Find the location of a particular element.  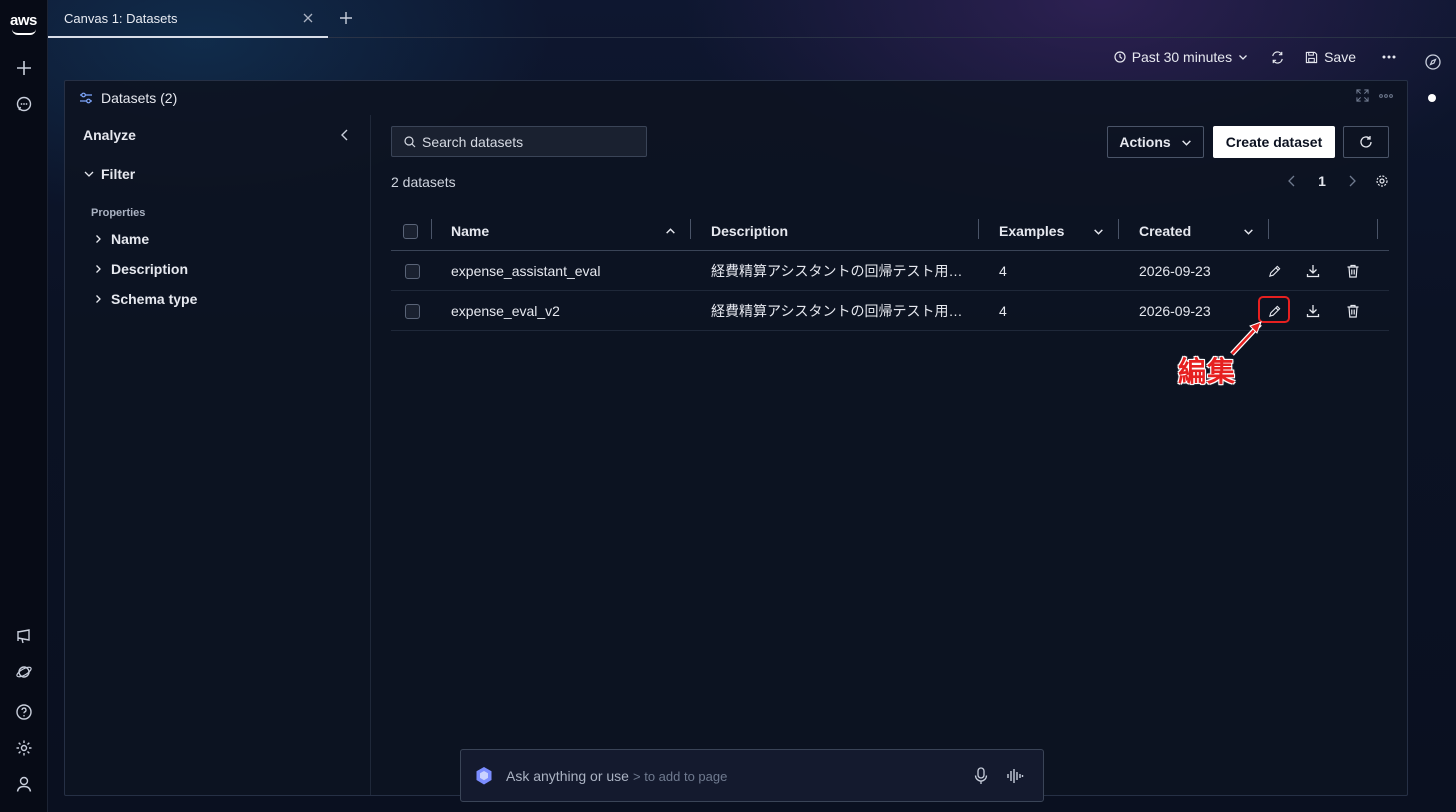

save-label: Save is located at coordinates (1340, 57).